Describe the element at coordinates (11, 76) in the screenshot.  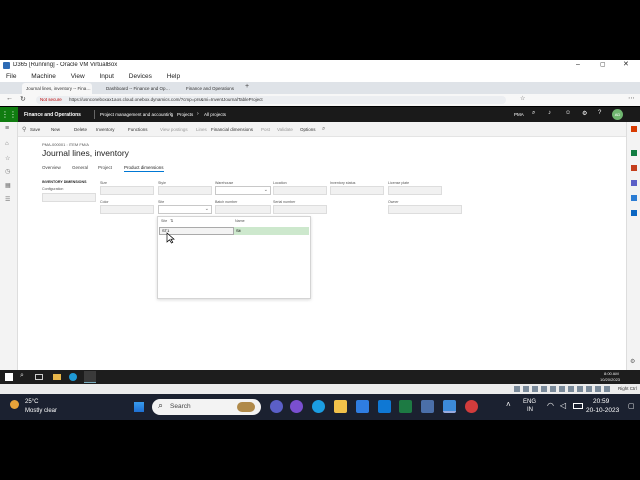
I see `menu-file: File` at that location.